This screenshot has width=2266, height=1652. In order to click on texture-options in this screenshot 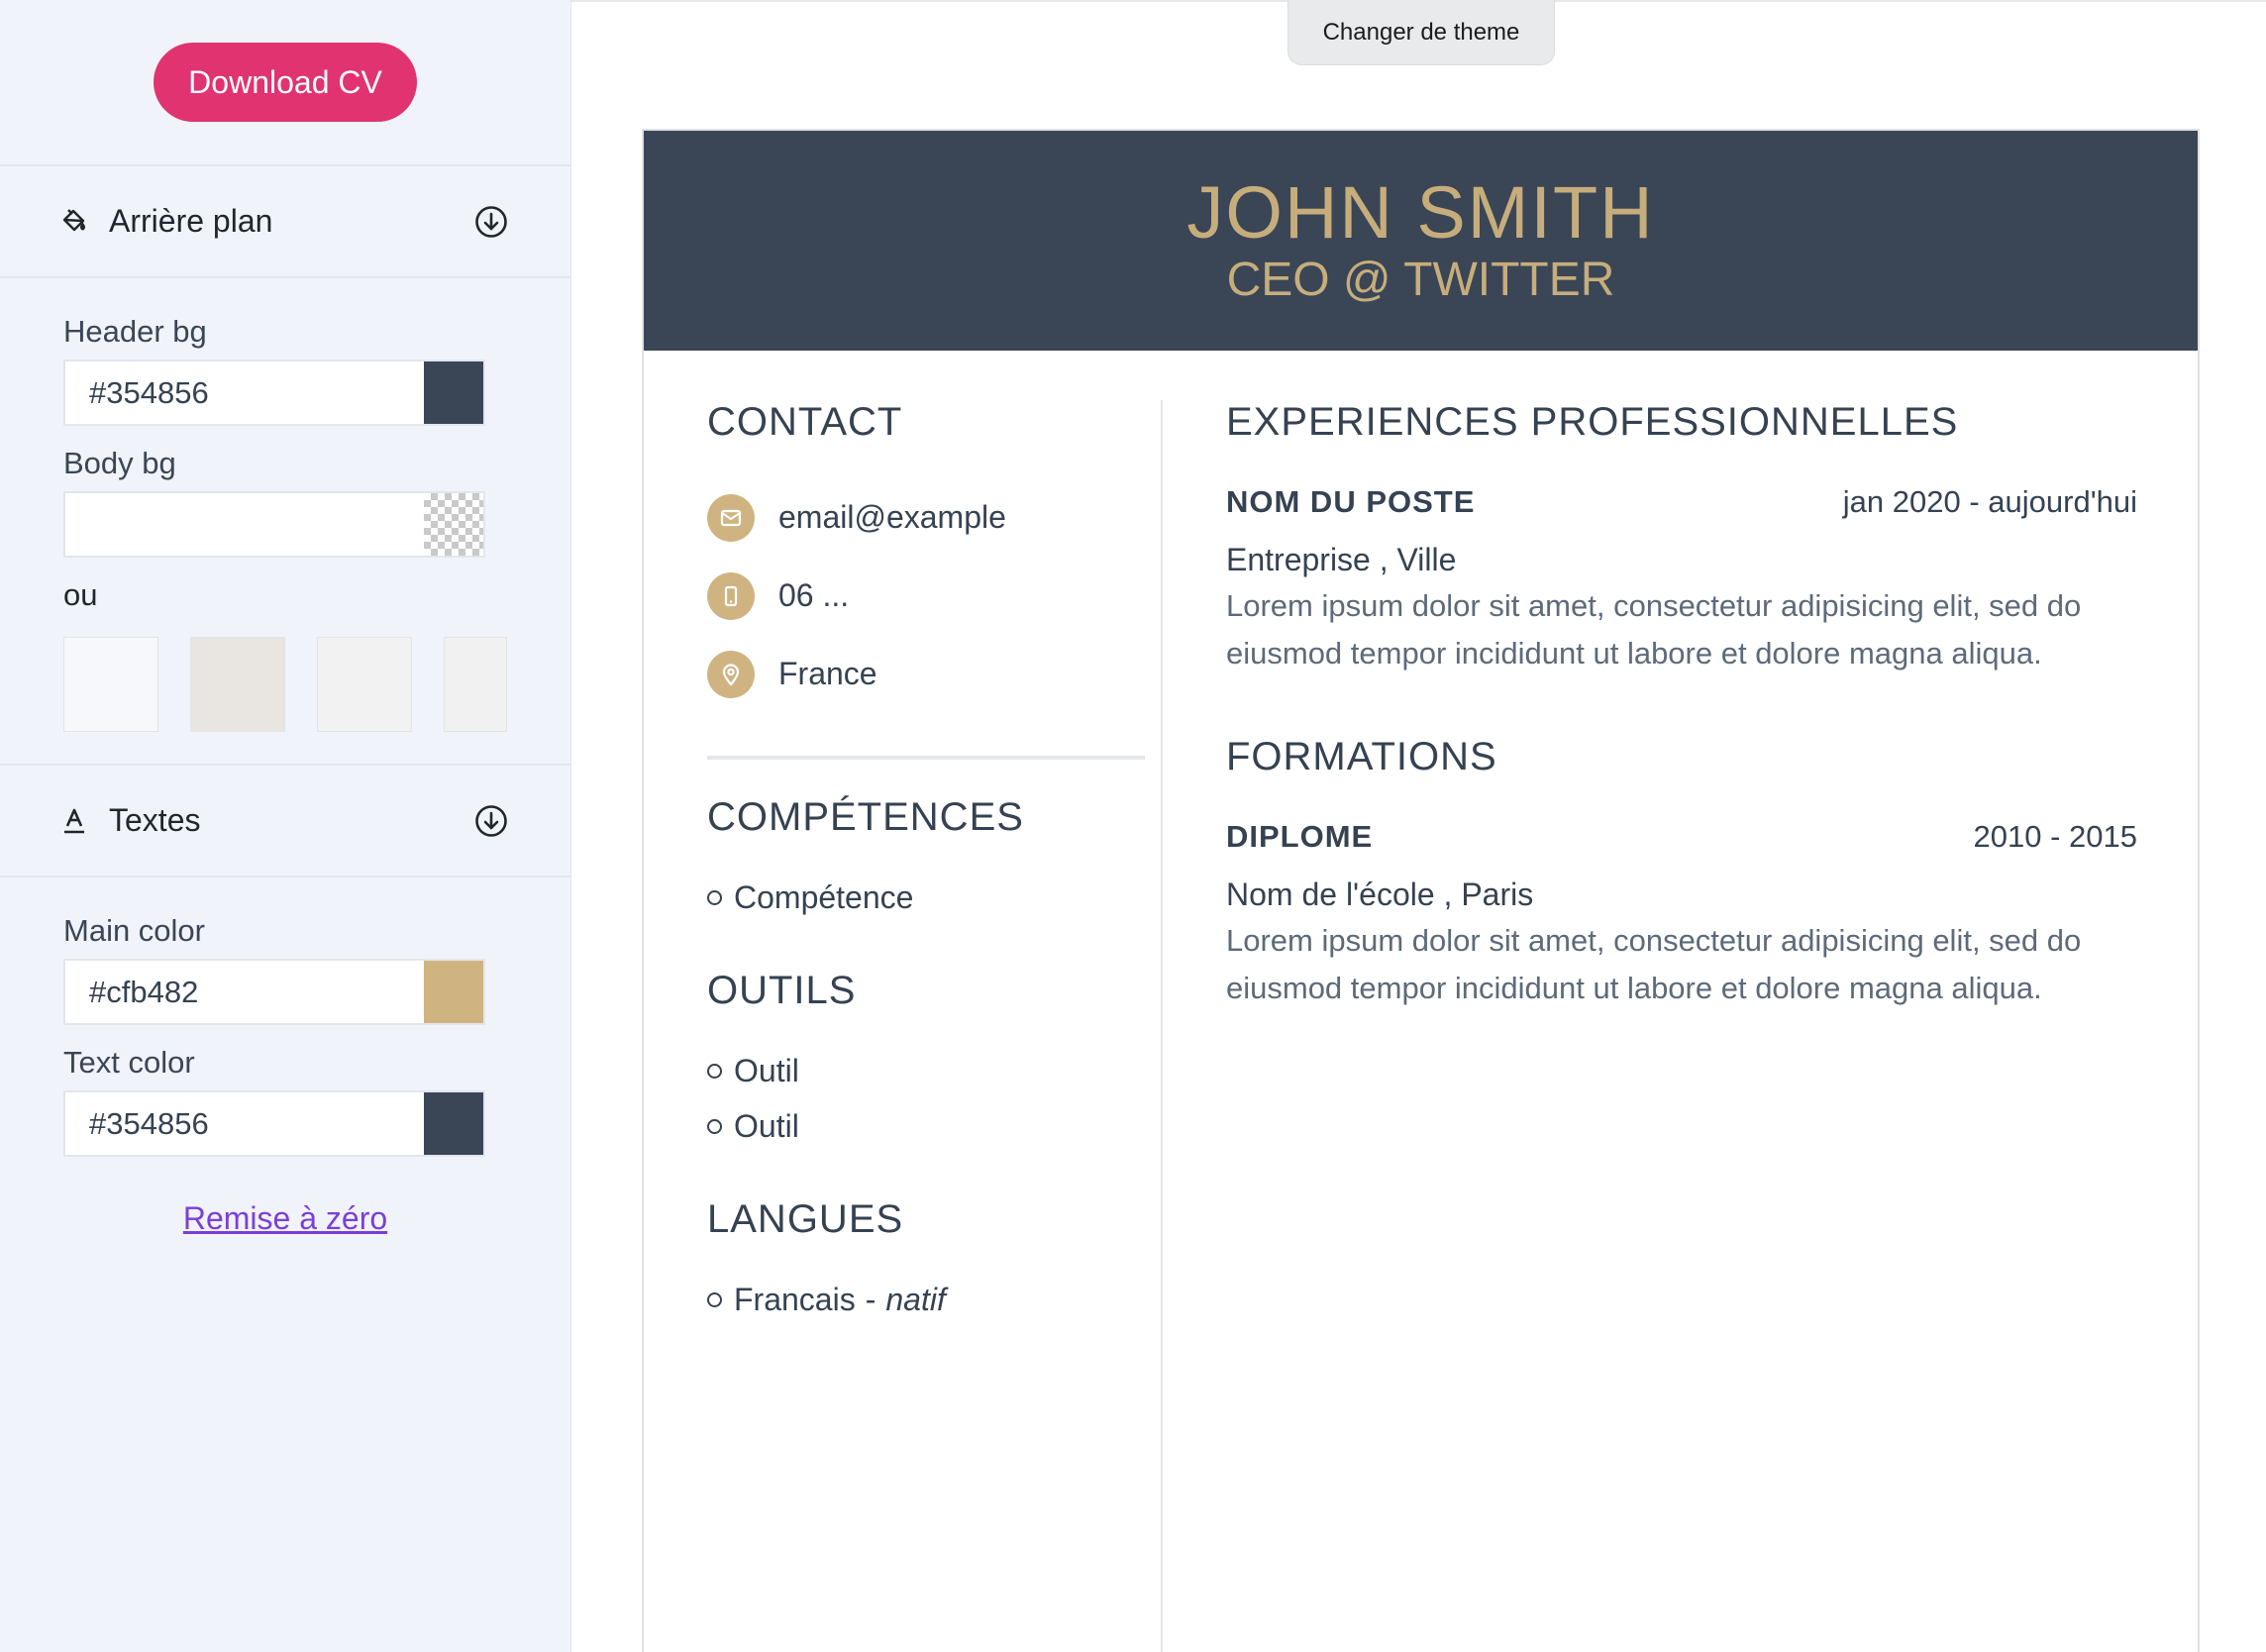, I will do `click(285, 700)`.